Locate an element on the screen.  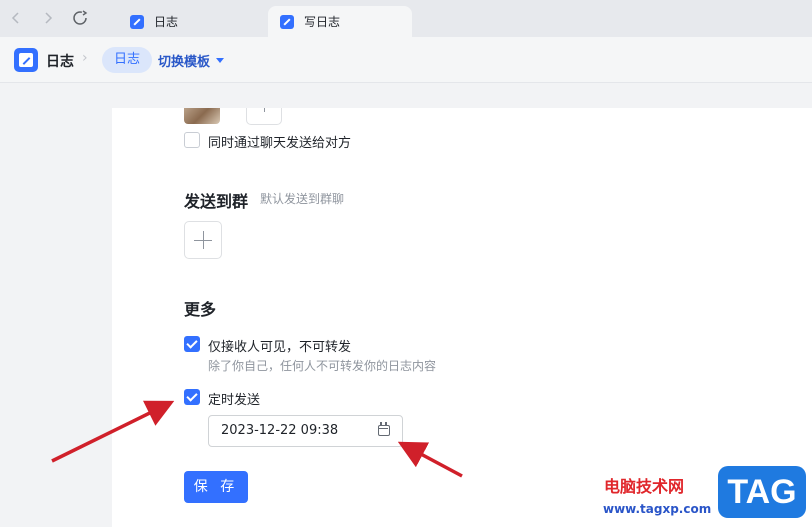
also-chat-label: 同时通过聊天发送给对方 is located at coordinates (280, 143).